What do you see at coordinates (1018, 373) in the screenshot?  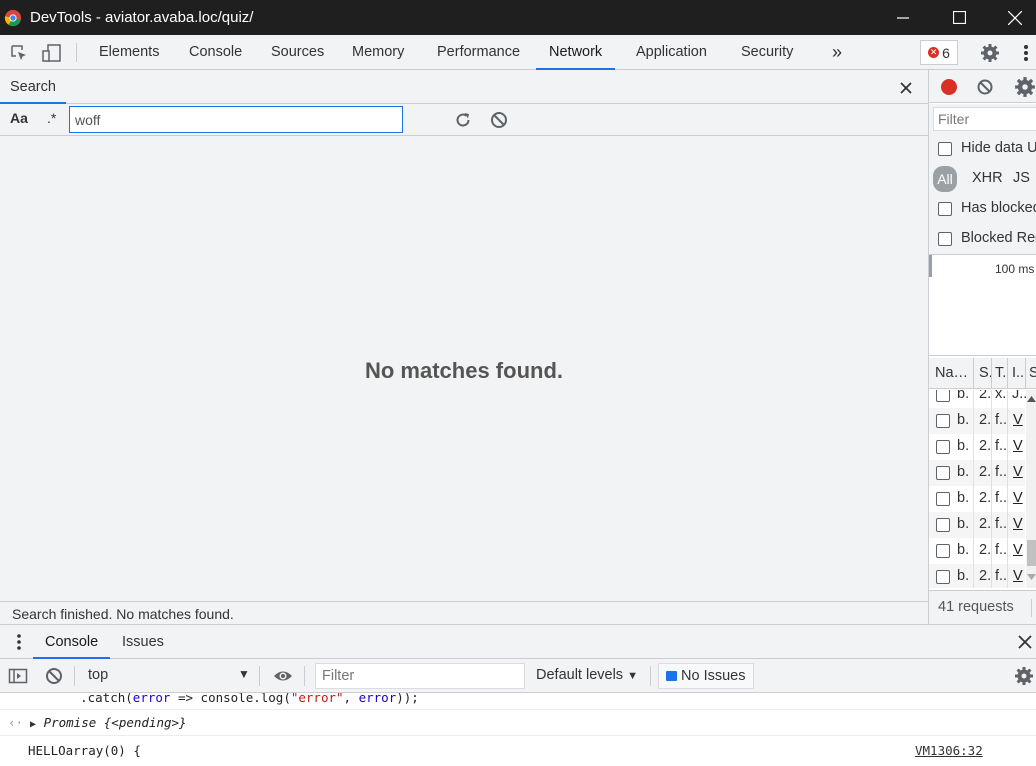 I see `column-initiator: I..` at bounding box center [1018, 373].